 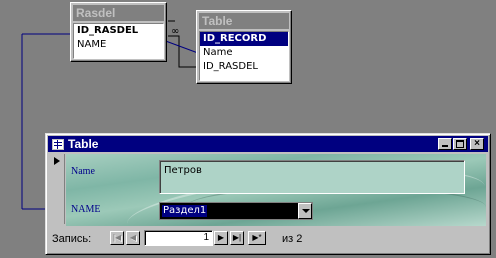 What do you see at coordinates (57, 189) in the screenshot?
I see `record-selector` at bounding box center [57, 189].